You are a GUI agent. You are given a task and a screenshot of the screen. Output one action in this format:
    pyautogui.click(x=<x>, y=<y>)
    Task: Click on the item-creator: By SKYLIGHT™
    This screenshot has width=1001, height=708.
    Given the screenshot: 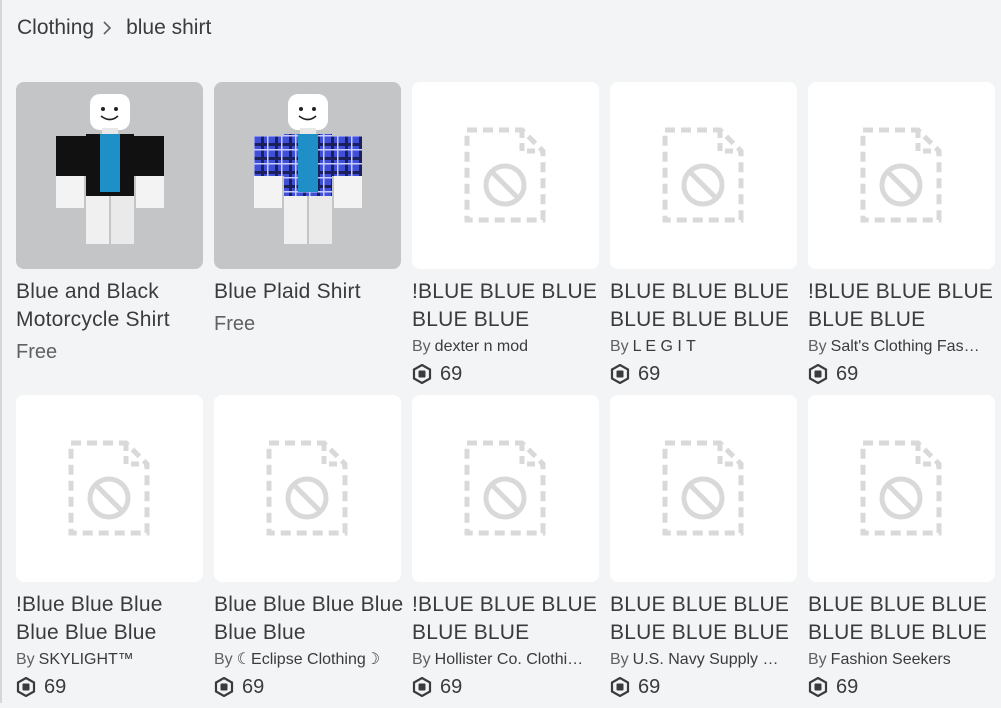 What is the action you would take?
    pyautogui.click(x=109, y=660)
    